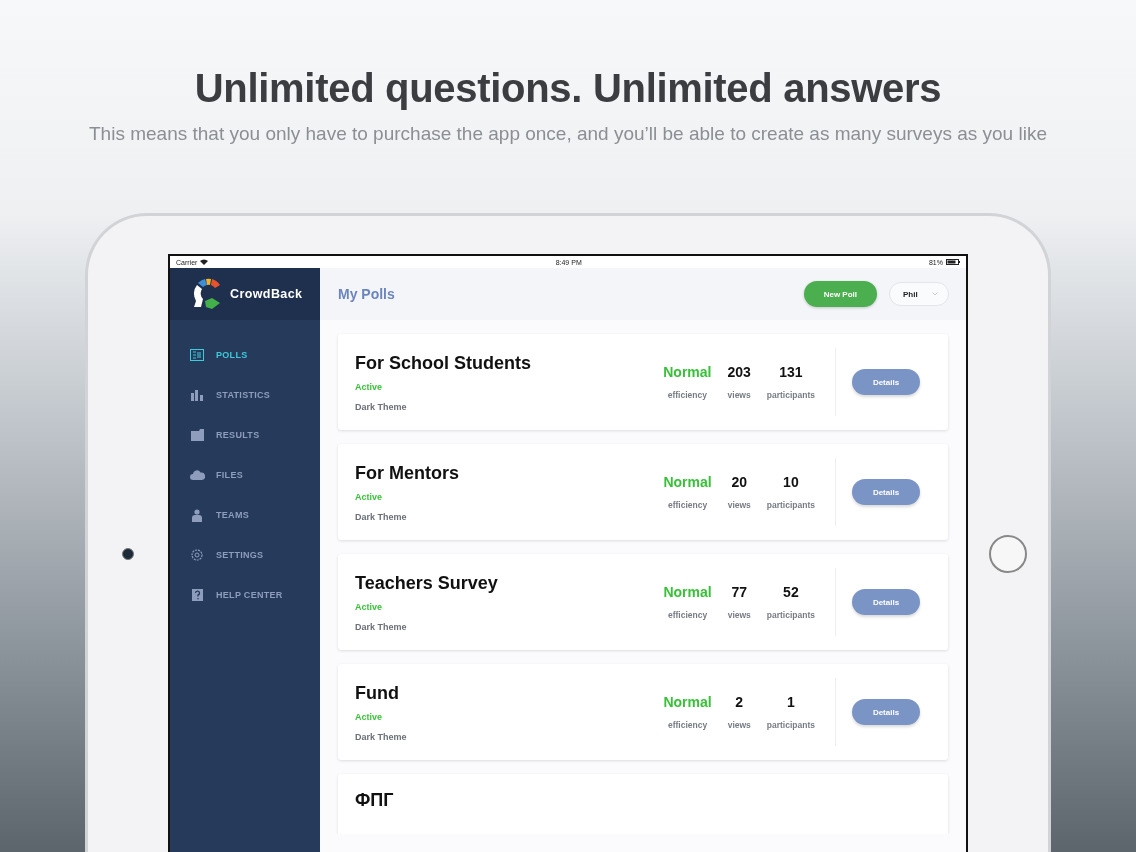 Image resolution: width=1136 pixels, height=852 pixels. What do you see at coordinates (377, 693) in the screenshot?
I see `poll-title: Fund` at bounding box center [377, 693].